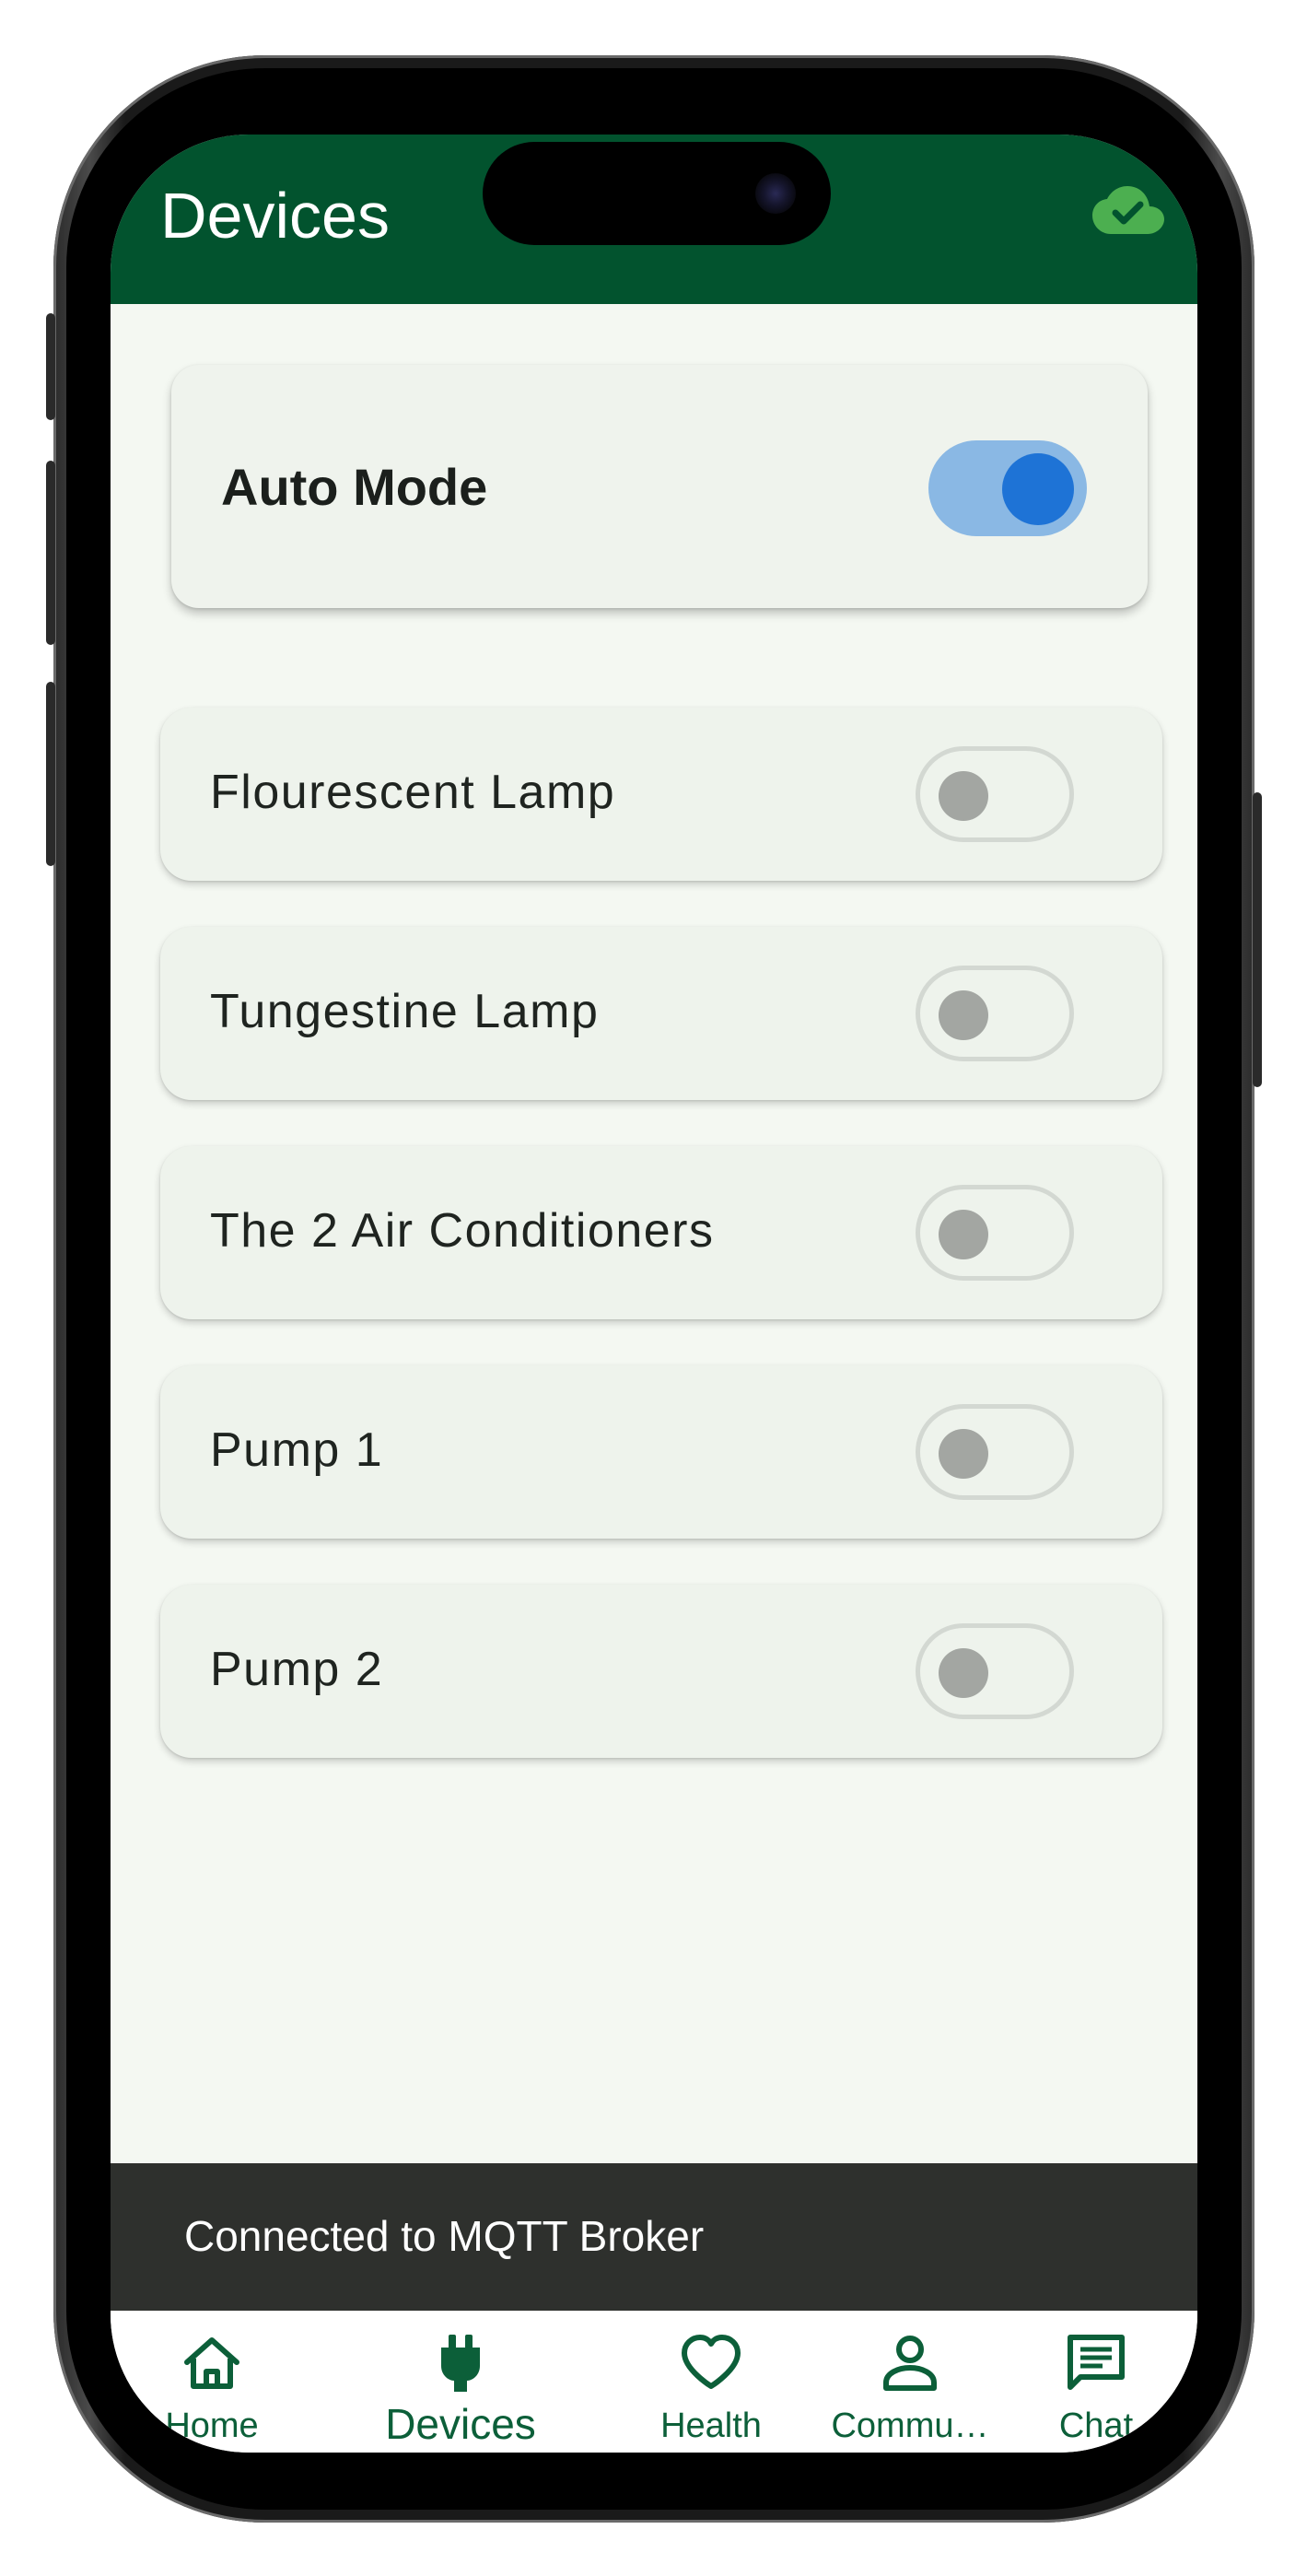  What do you see at coordinates (1129, 211) in the screenshot?
I see `cloud-done-icon` at bounding box center [1129, 211].